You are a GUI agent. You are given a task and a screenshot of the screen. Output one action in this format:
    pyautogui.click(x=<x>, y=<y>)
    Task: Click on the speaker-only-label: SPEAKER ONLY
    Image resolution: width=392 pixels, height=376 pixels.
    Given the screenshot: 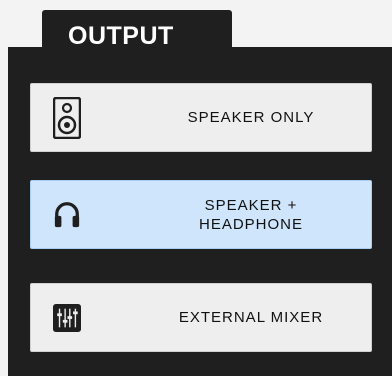 What is the action you would take?
    pyautogui.click(x=251, y=117)
    